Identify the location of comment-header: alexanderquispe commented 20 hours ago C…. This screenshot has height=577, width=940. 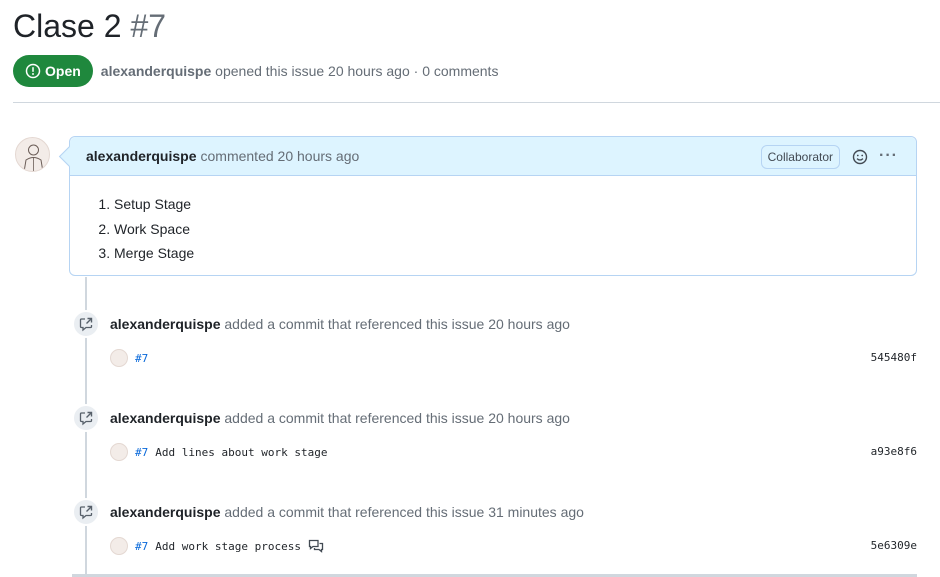
(493, 156).